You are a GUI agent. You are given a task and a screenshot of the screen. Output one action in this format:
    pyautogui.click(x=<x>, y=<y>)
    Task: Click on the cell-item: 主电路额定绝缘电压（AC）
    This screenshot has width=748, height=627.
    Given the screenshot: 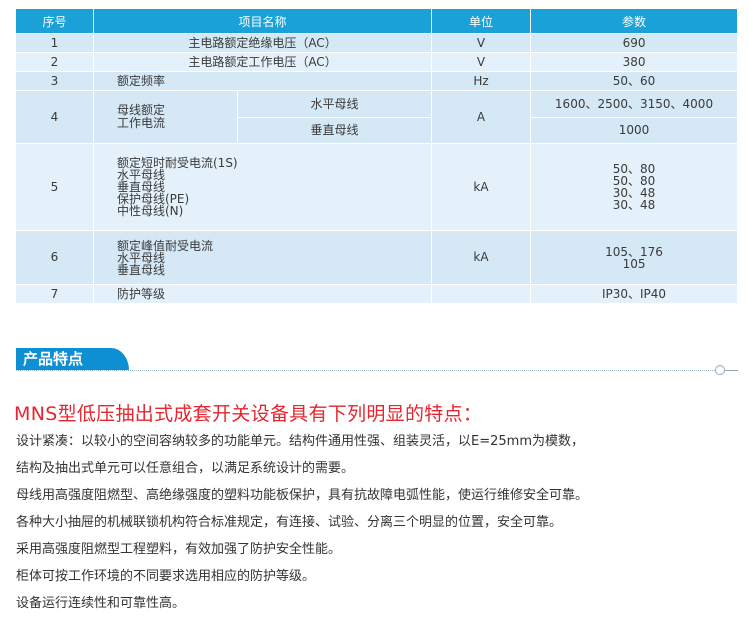 What is the action you would take?
    pyautogui.click(x=263, y=43)
    